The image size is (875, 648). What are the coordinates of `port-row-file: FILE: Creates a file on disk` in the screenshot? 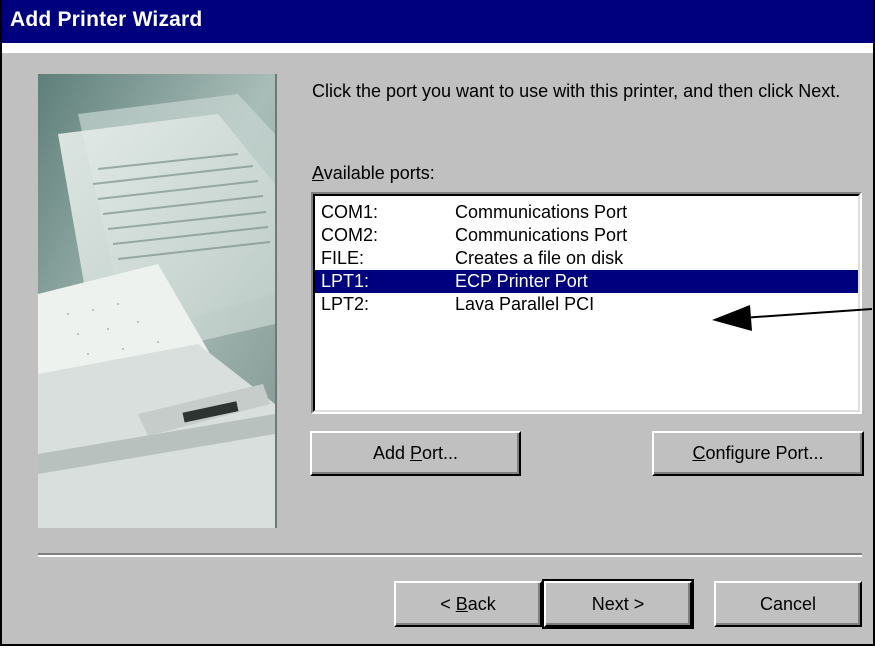 It's located at (586, 258).